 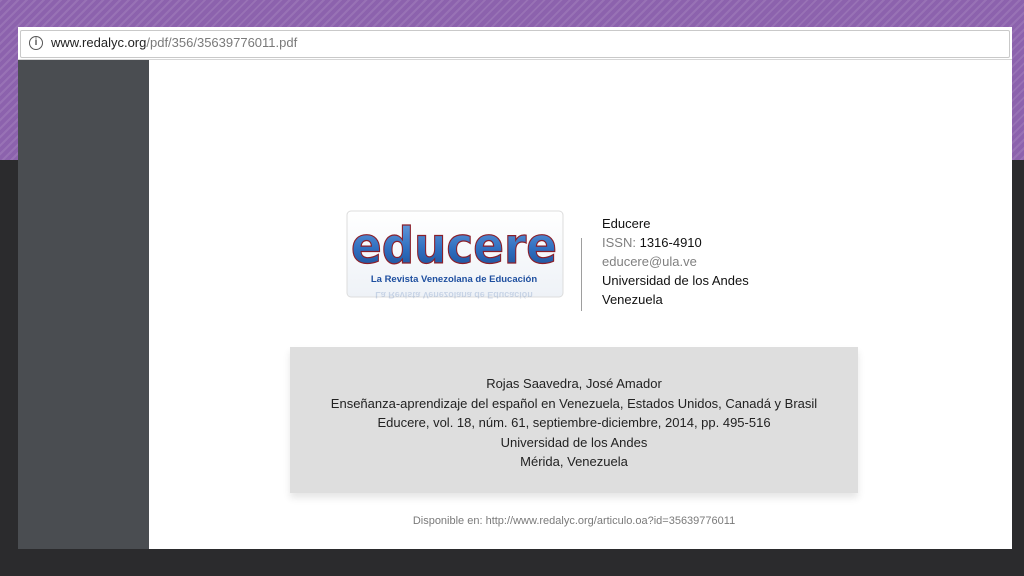 I want to click on citation-institution: Universidad de los Andes, so click(x=574, y=442).